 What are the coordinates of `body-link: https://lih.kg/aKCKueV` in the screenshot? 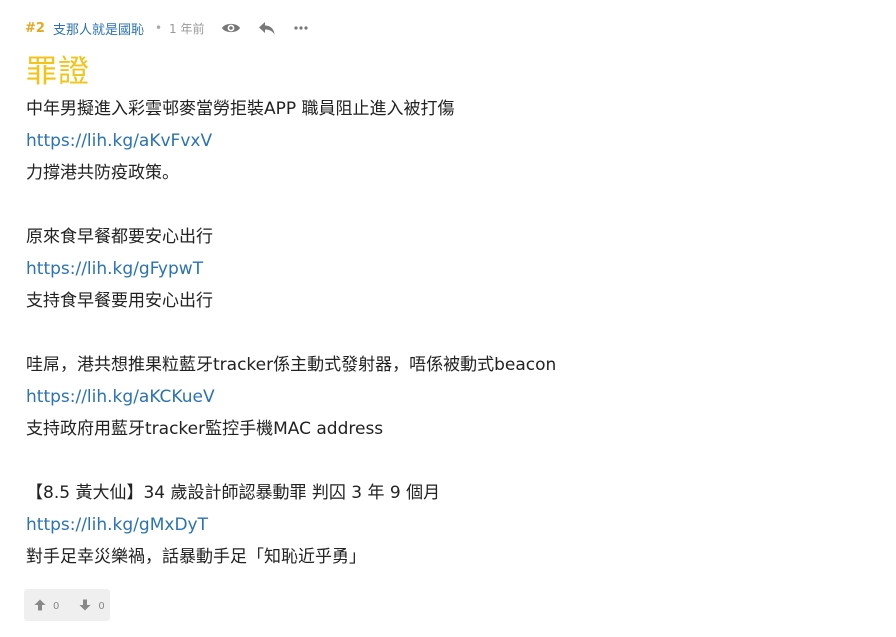 It's located at (120, 397).